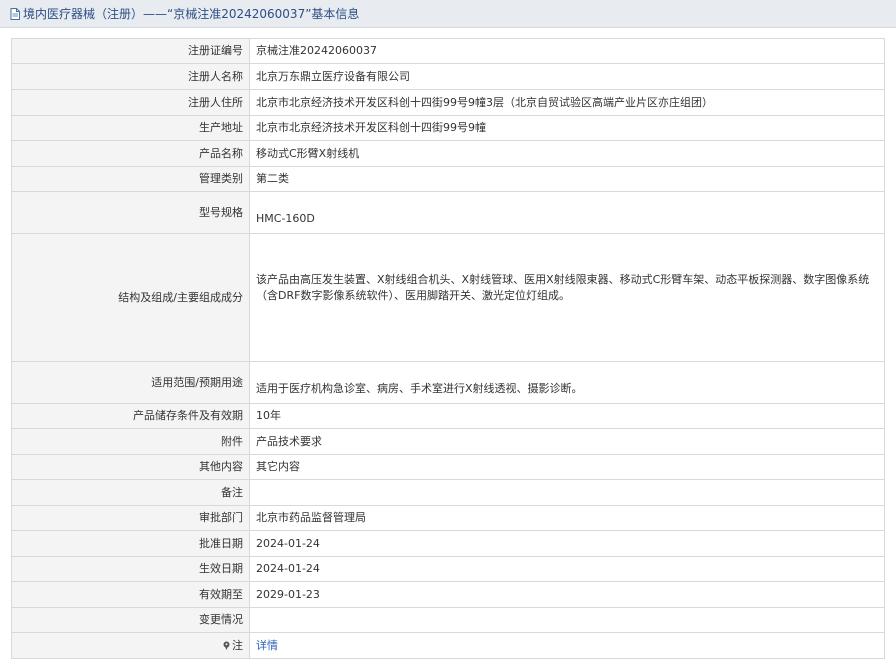 Image resolution: width=896 pixels, height=664 pixels. I want to click on table-row: 备注, so click(448, 492).